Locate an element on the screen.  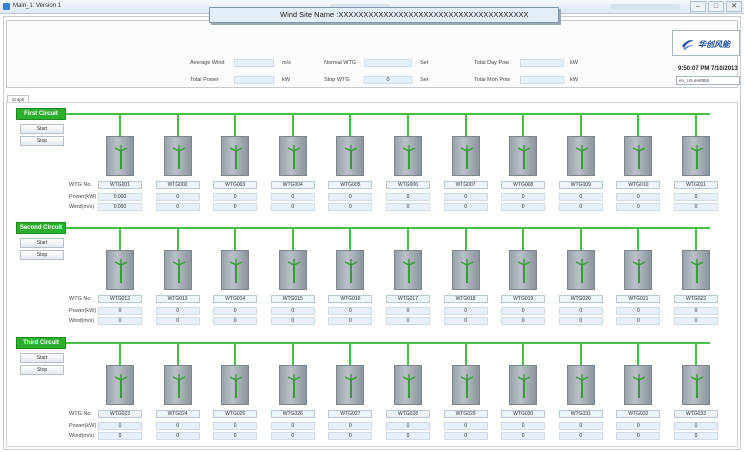
wind-cell: 0.000 is located at coordinates (120, 207).